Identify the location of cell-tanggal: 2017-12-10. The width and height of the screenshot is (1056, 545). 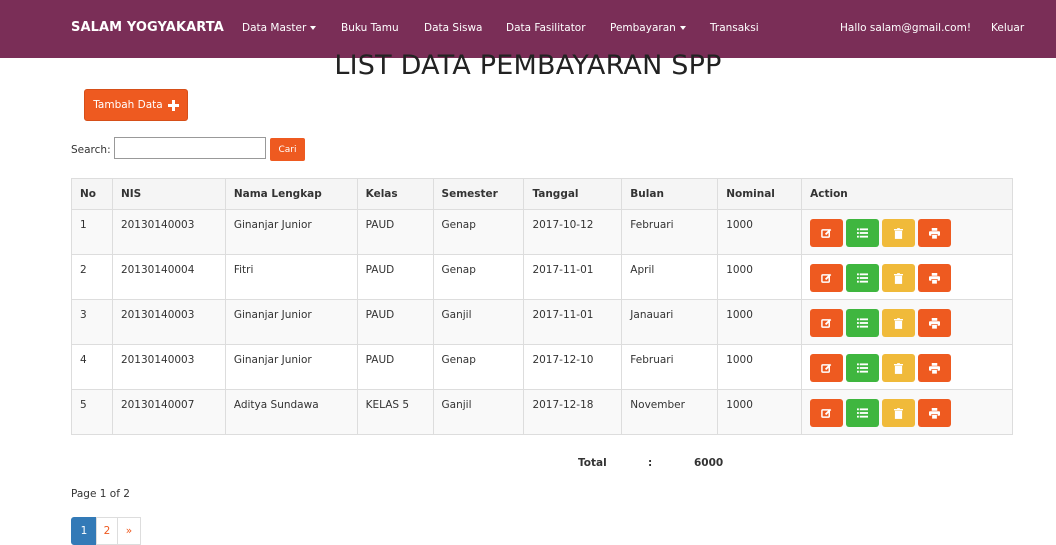
(573, 367).